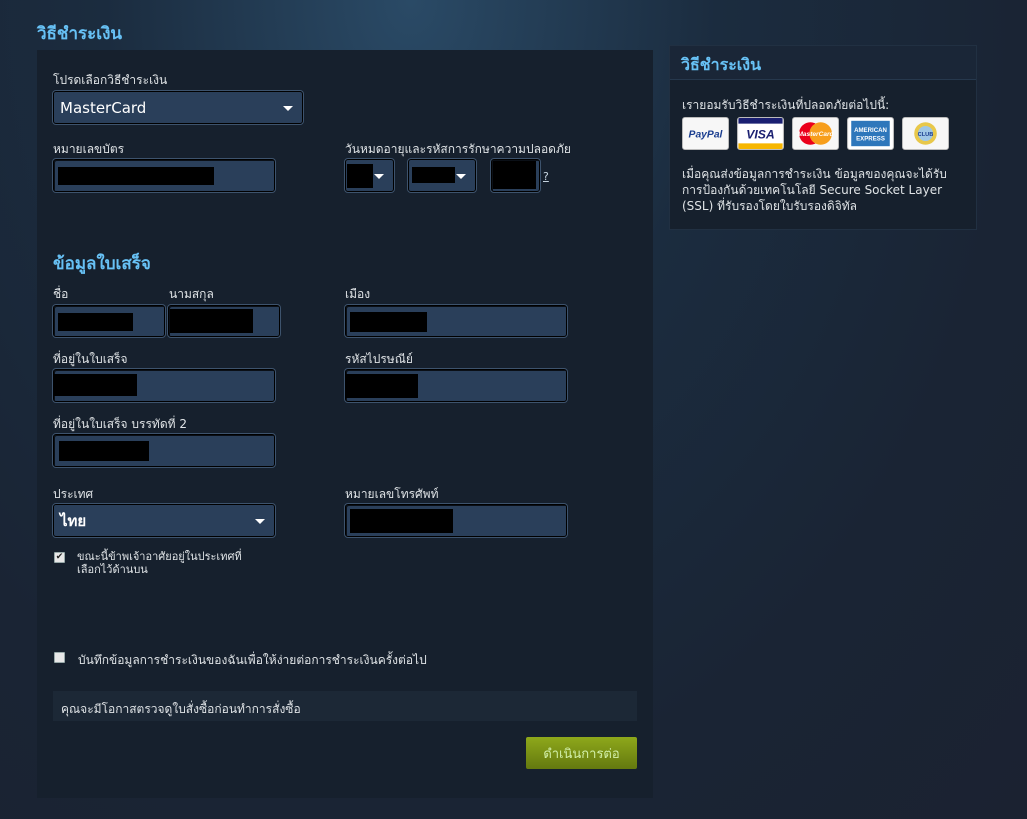 The image size is (1027, 819). Describe the element at coordinates (164, 450) in the screenshot. I see `billing-address2-input` at that location.